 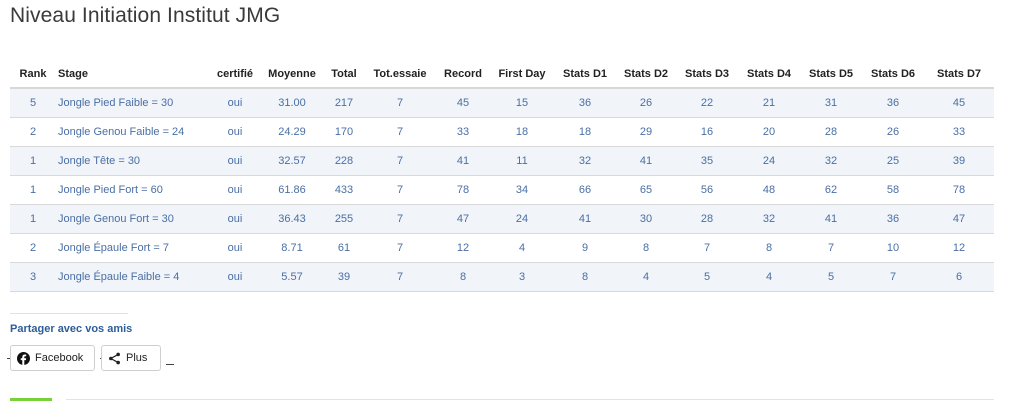 I want to click on first-day-cell: 24, so click(x=522, y=219).